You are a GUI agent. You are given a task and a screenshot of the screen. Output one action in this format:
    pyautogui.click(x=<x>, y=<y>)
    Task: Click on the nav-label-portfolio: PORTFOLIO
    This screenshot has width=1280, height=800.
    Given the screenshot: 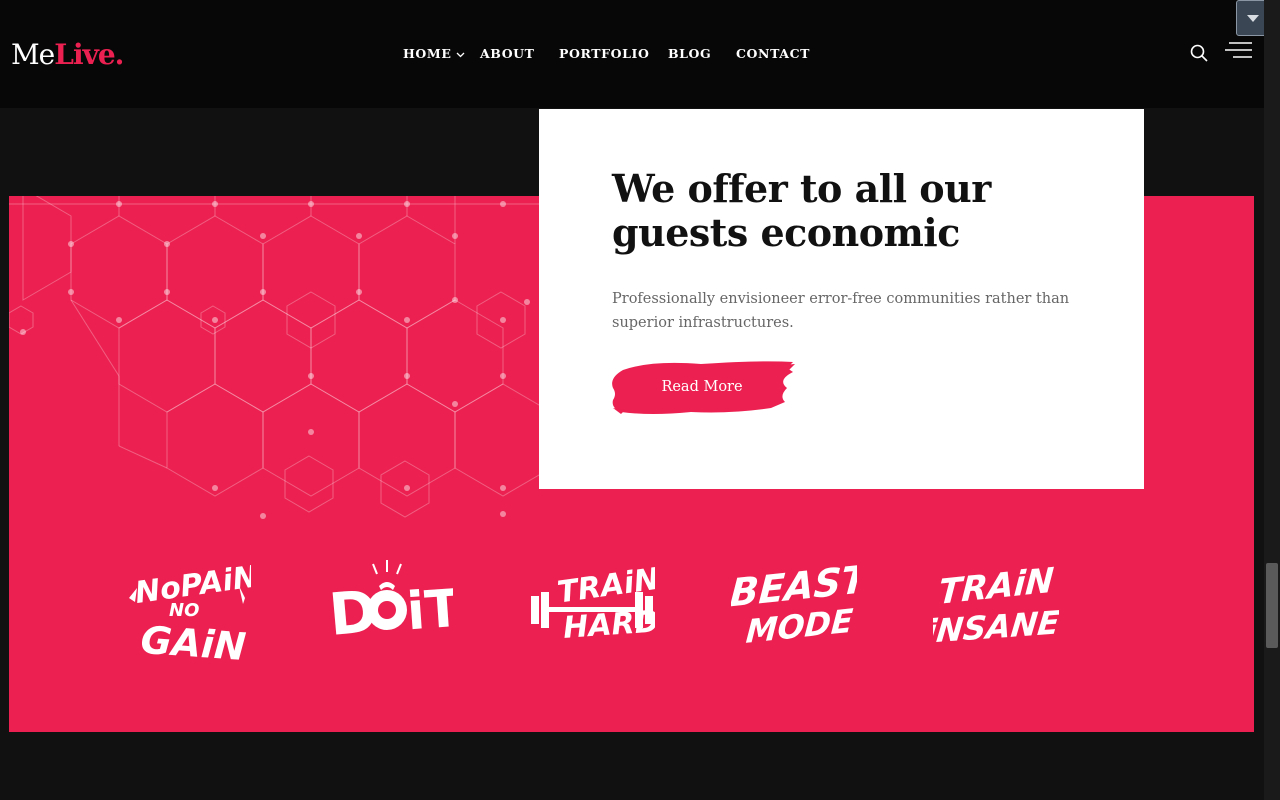 What is the action you would take?
    pyautogui.click(x=604, y=53)
    